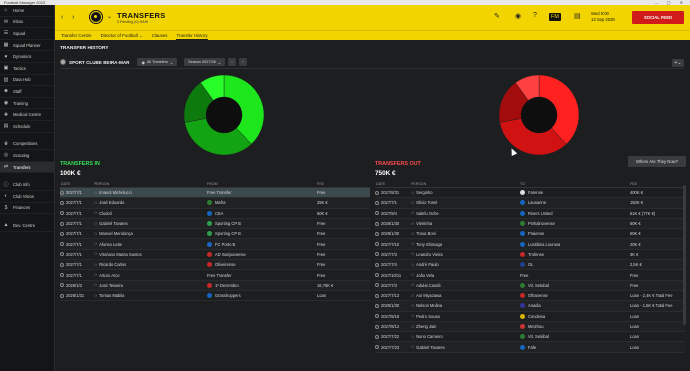  Describe the element at coordinates (204, 62) in the screenshot. I see `season-dropdown: Season 2027/28 ⌄` at that location.